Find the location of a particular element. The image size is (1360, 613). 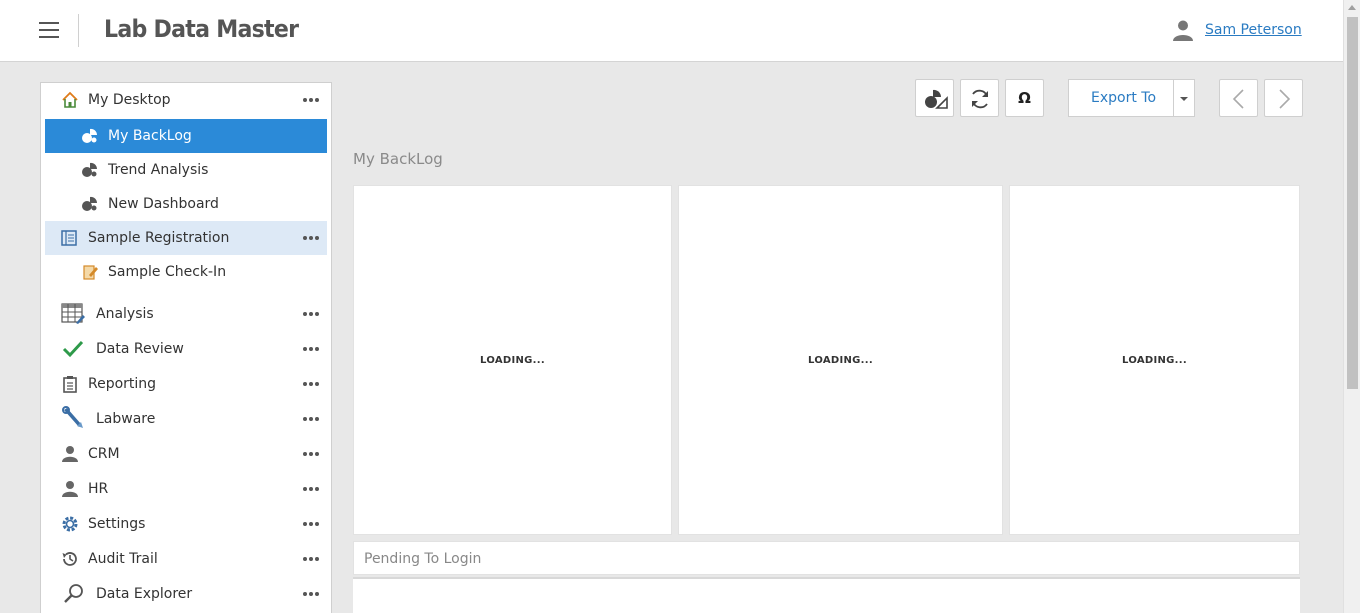

pending-to-login-title: Pending To Login is located at coordinates (423, 559).